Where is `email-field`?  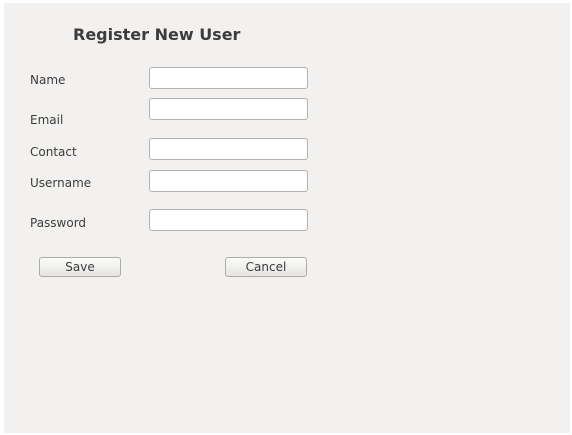
email-field is located at coordinates (228, 109).